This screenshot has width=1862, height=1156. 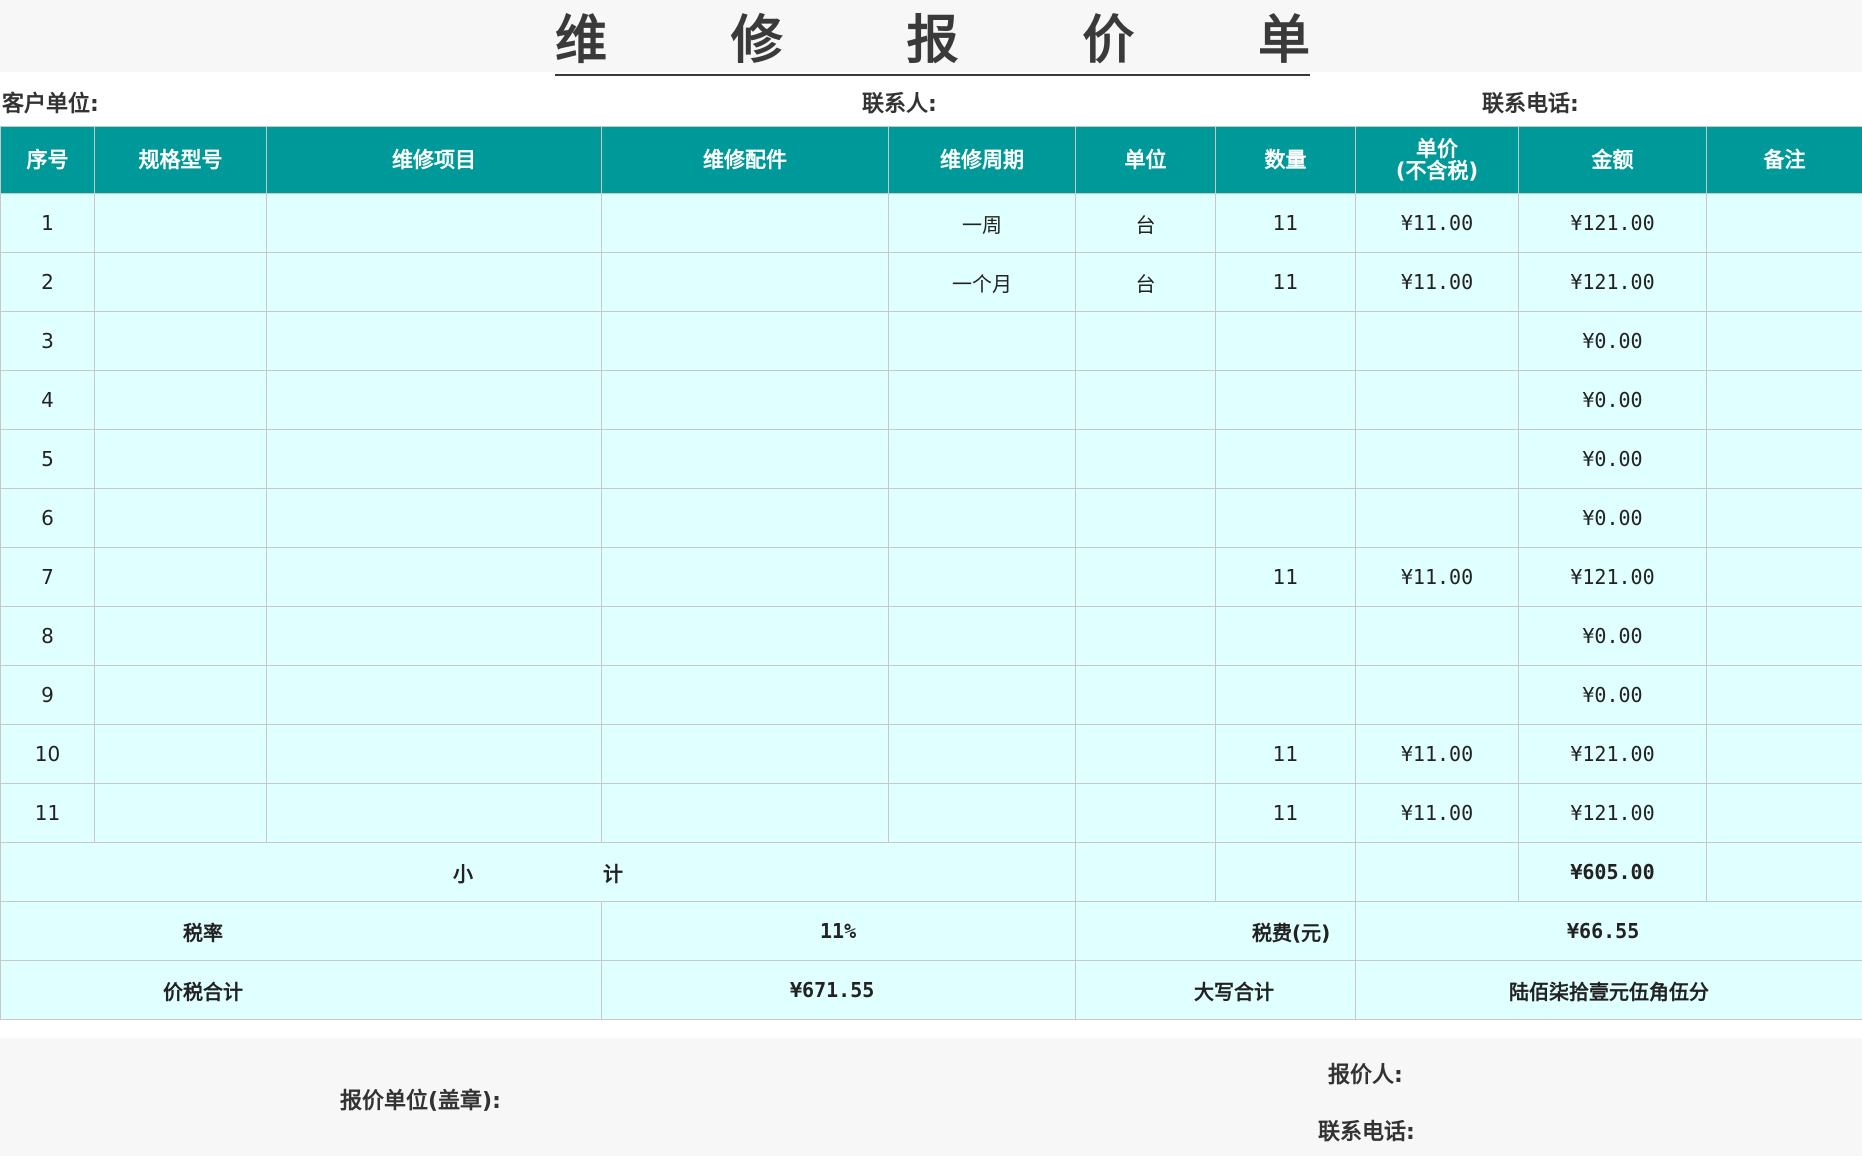 I want to click on cycle-cell: 一个月, so click(x=982, y=282).